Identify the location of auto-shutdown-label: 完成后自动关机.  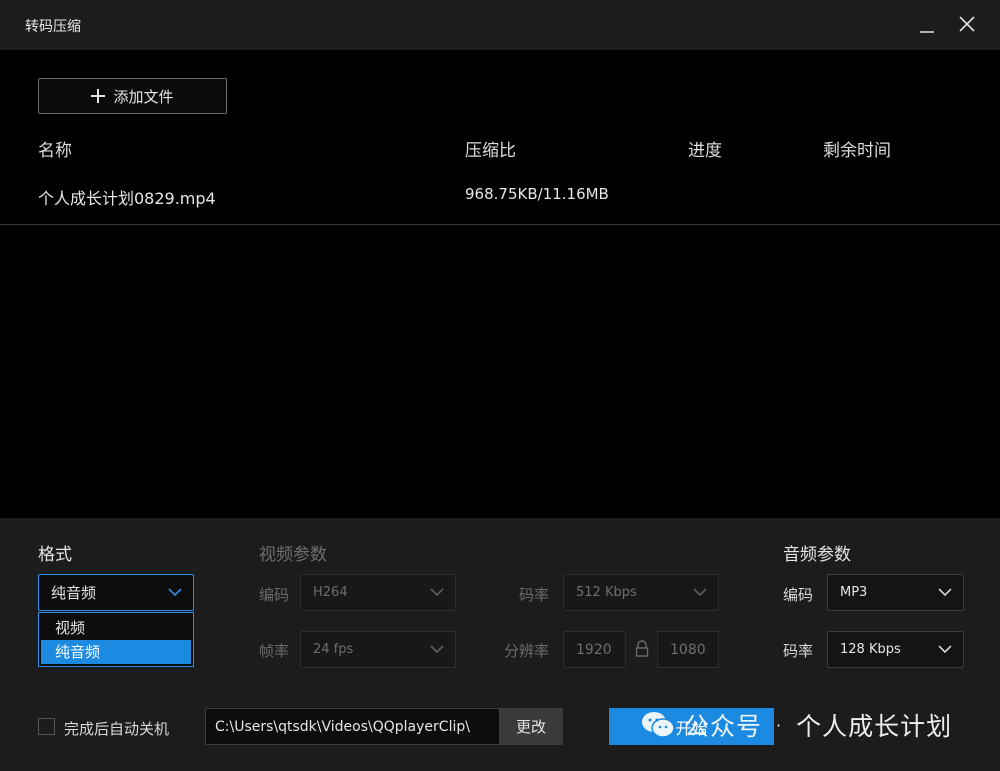
(117, 729).